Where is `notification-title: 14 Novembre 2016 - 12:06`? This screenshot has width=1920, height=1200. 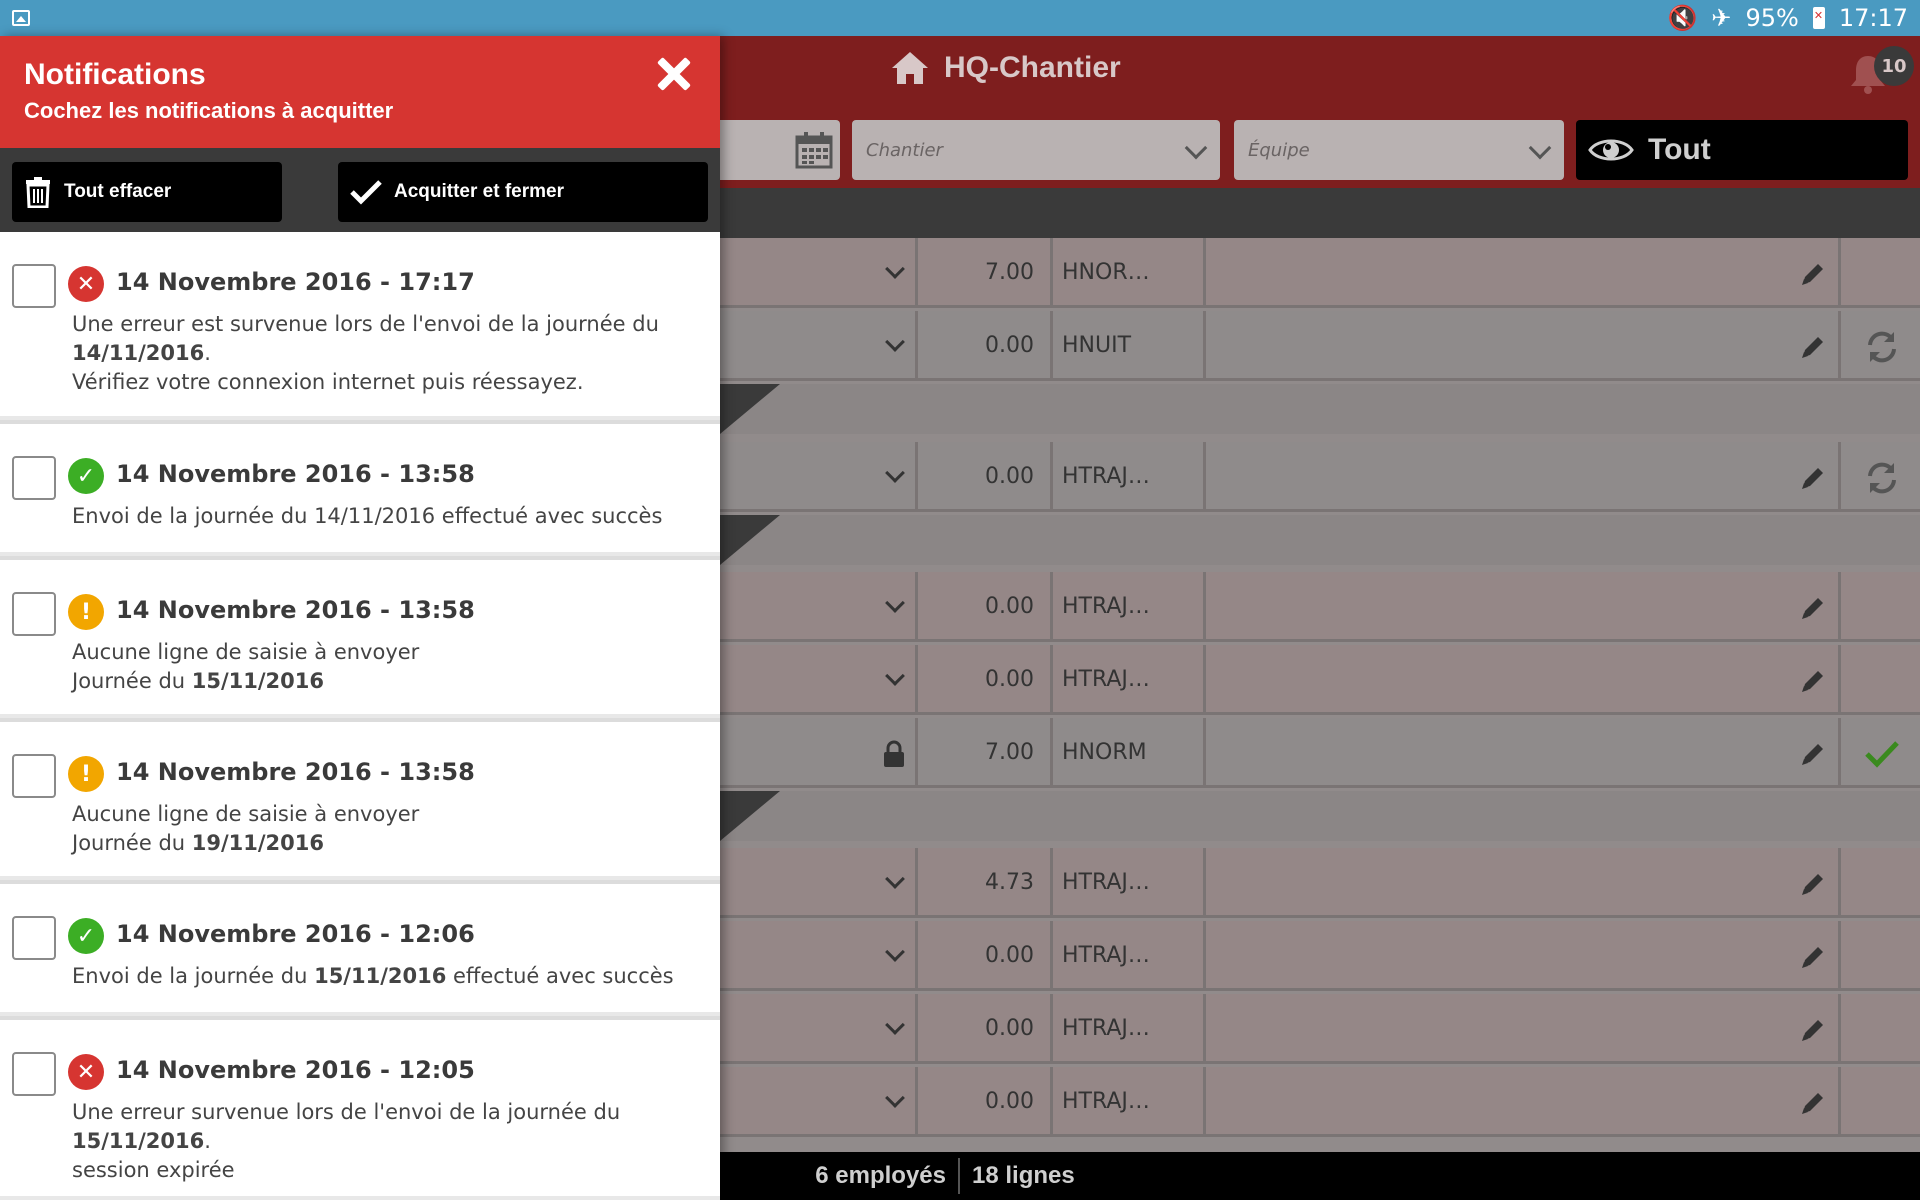 notification-title: 14 Novembre 2016 - 12:06 is located at coordinates (295, 934).